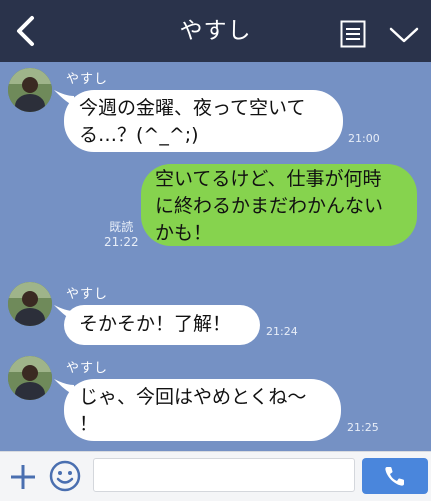  What do you see at coordinates (282, 331) in the screenshot?
I see `message-time: 21:24` at bounding box center [282, 331].